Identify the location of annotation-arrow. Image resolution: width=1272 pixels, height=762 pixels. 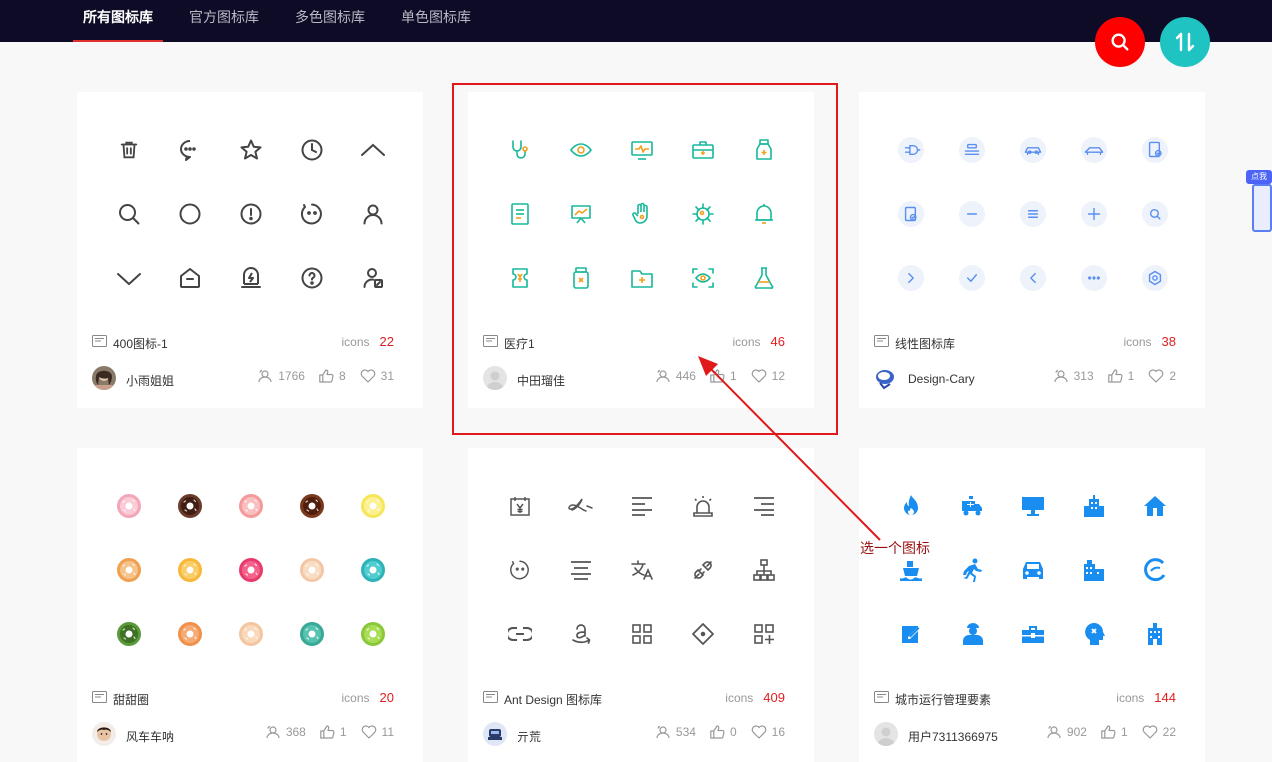
(789, 448).